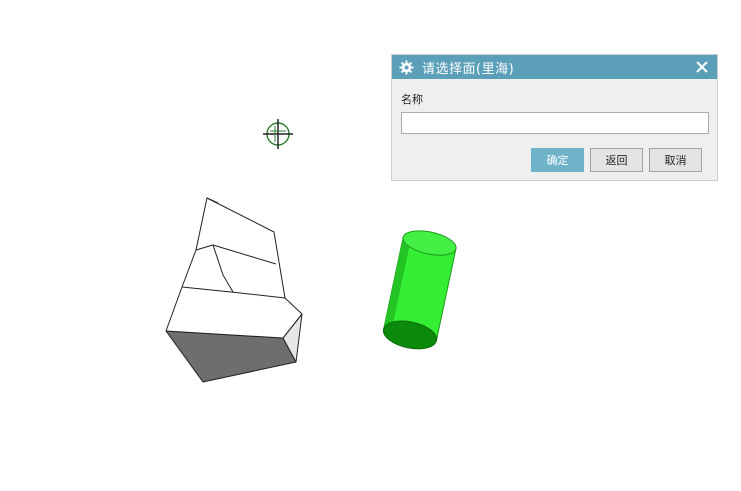 The height and width of the screenshot is (491, 741). Describe the element at coordinates (234, 268) in the screenshot. I see `solid-upper-faces` at that location.